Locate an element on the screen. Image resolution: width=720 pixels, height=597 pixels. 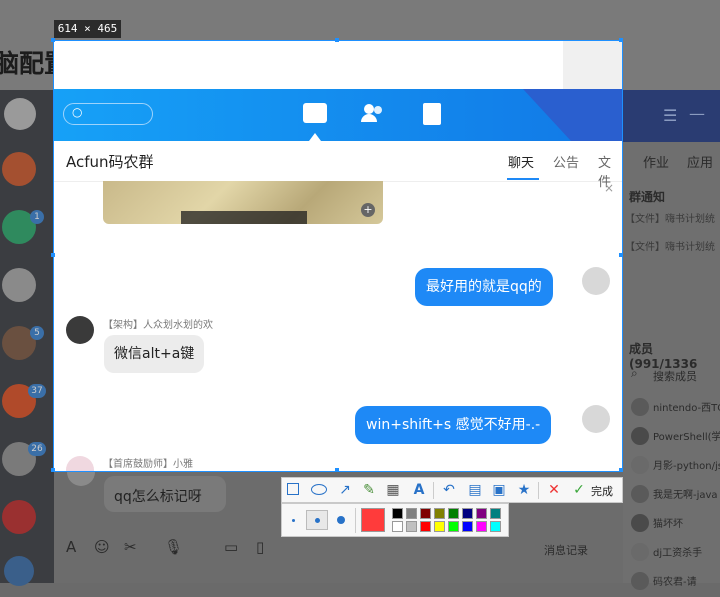
cancel-icon: ✕ is located at coordinates (554, 490).